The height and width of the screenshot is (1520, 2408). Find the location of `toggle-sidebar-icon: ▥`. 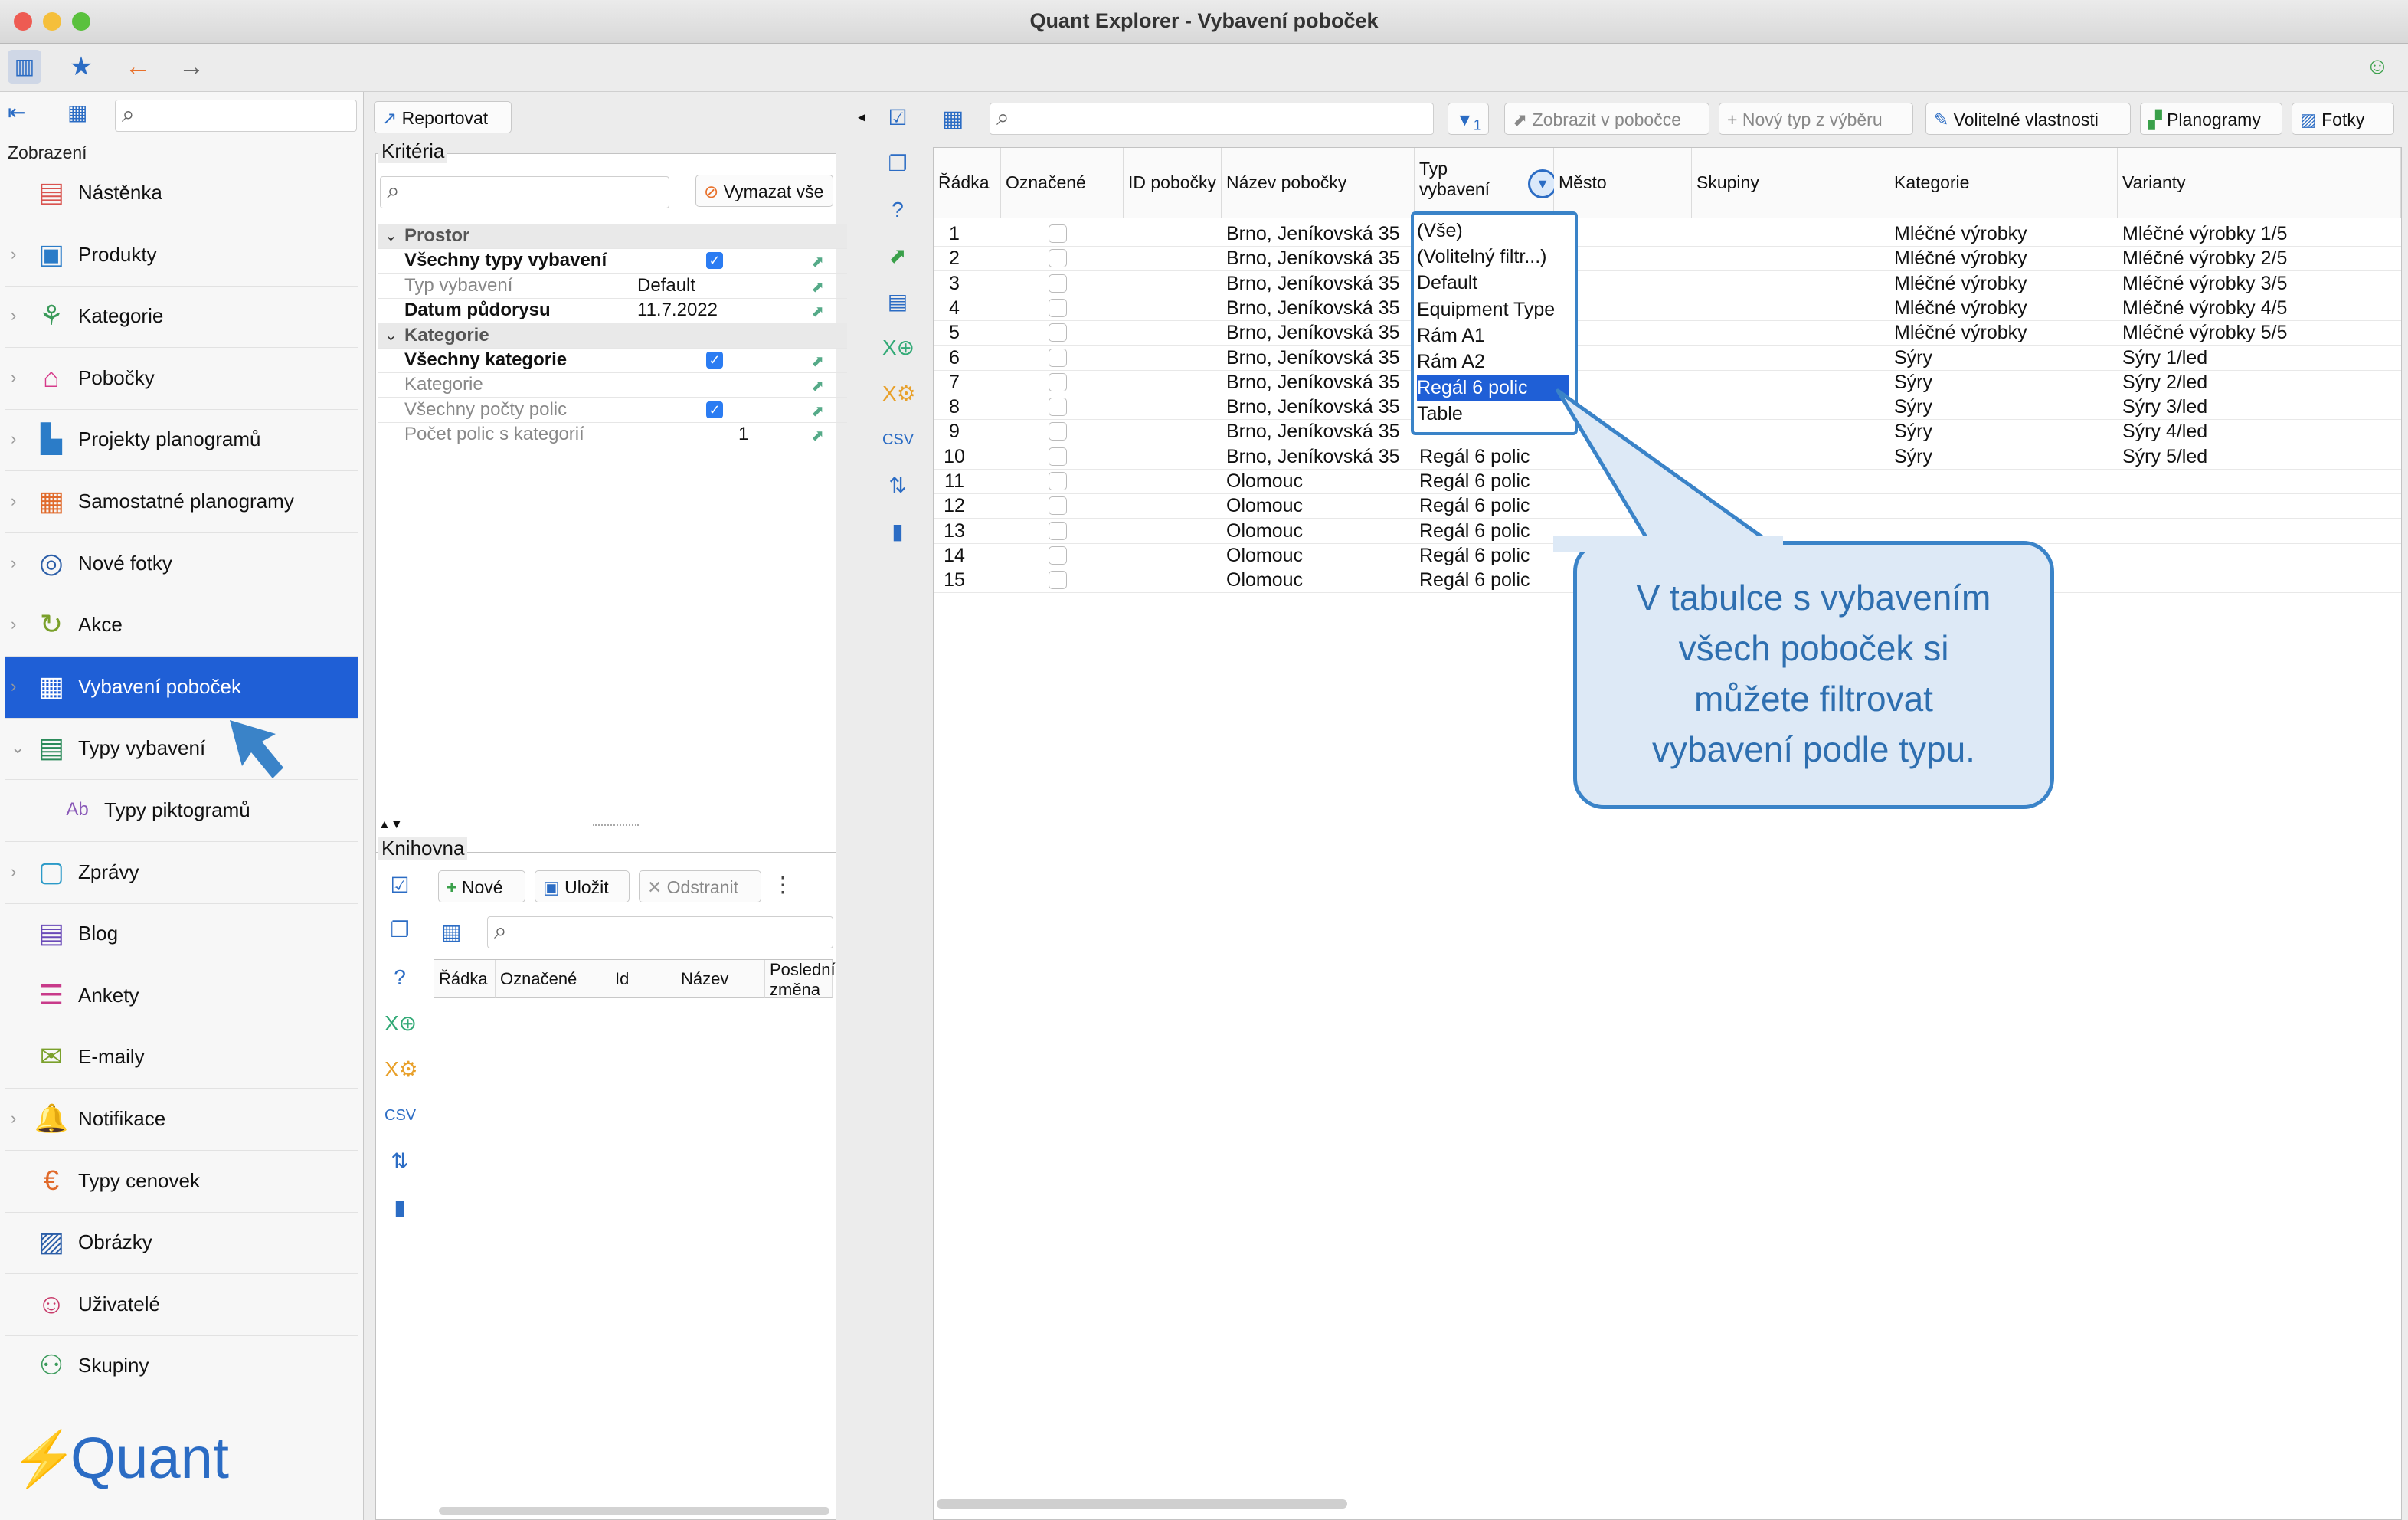

toggle-sidebar-icon: ▥ is located at coordinates (24, 67).